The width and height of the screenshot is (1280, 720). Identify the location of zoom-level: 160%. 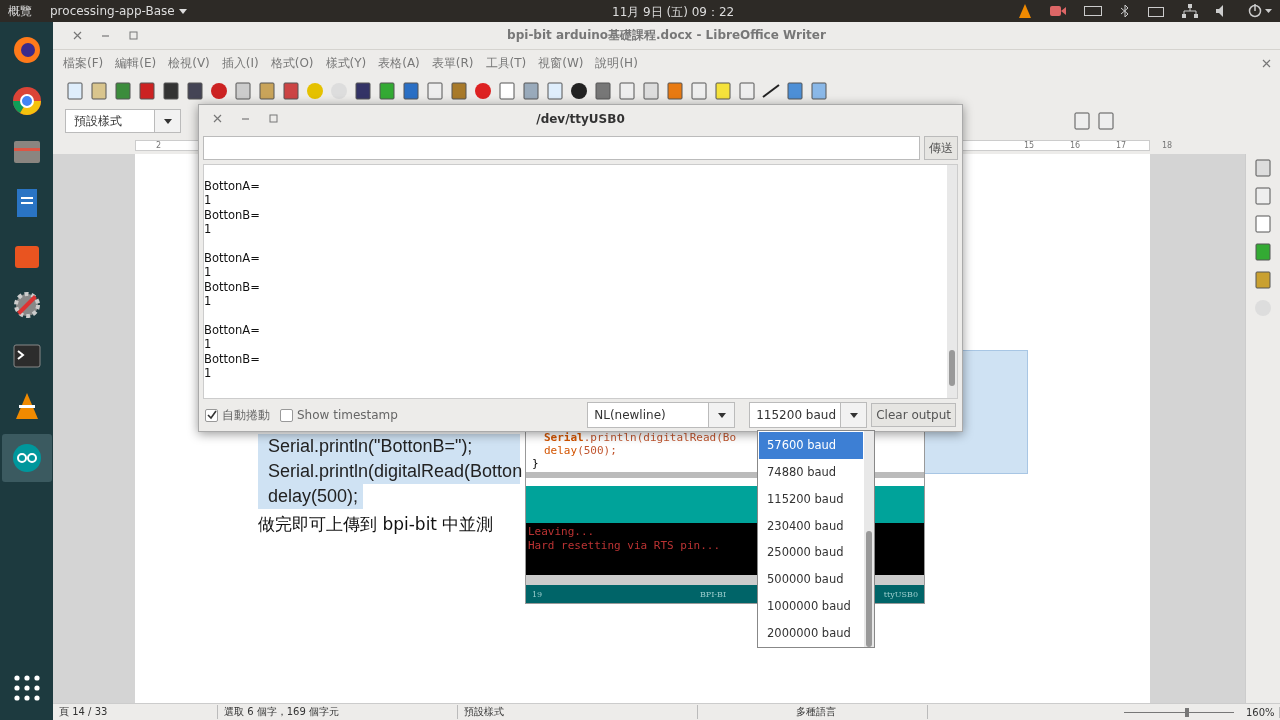
(1260, 712).